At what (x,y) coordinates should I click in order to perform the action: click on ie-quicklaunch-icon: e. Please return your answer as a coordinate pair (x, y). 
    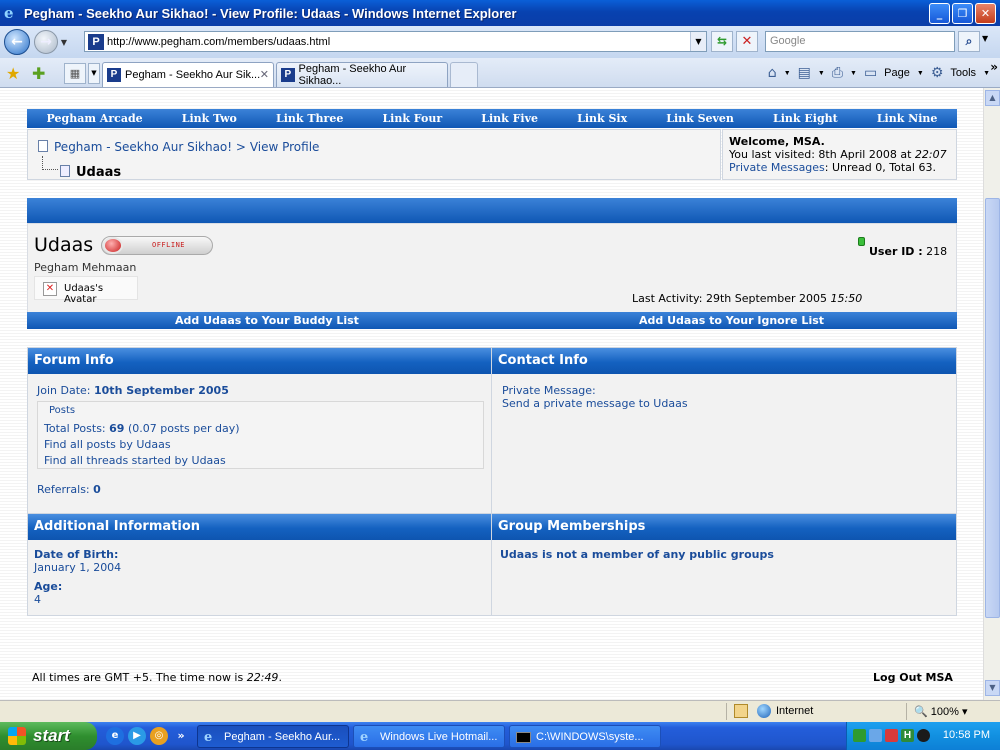
    Looking at the image, I should click on (115, 736).